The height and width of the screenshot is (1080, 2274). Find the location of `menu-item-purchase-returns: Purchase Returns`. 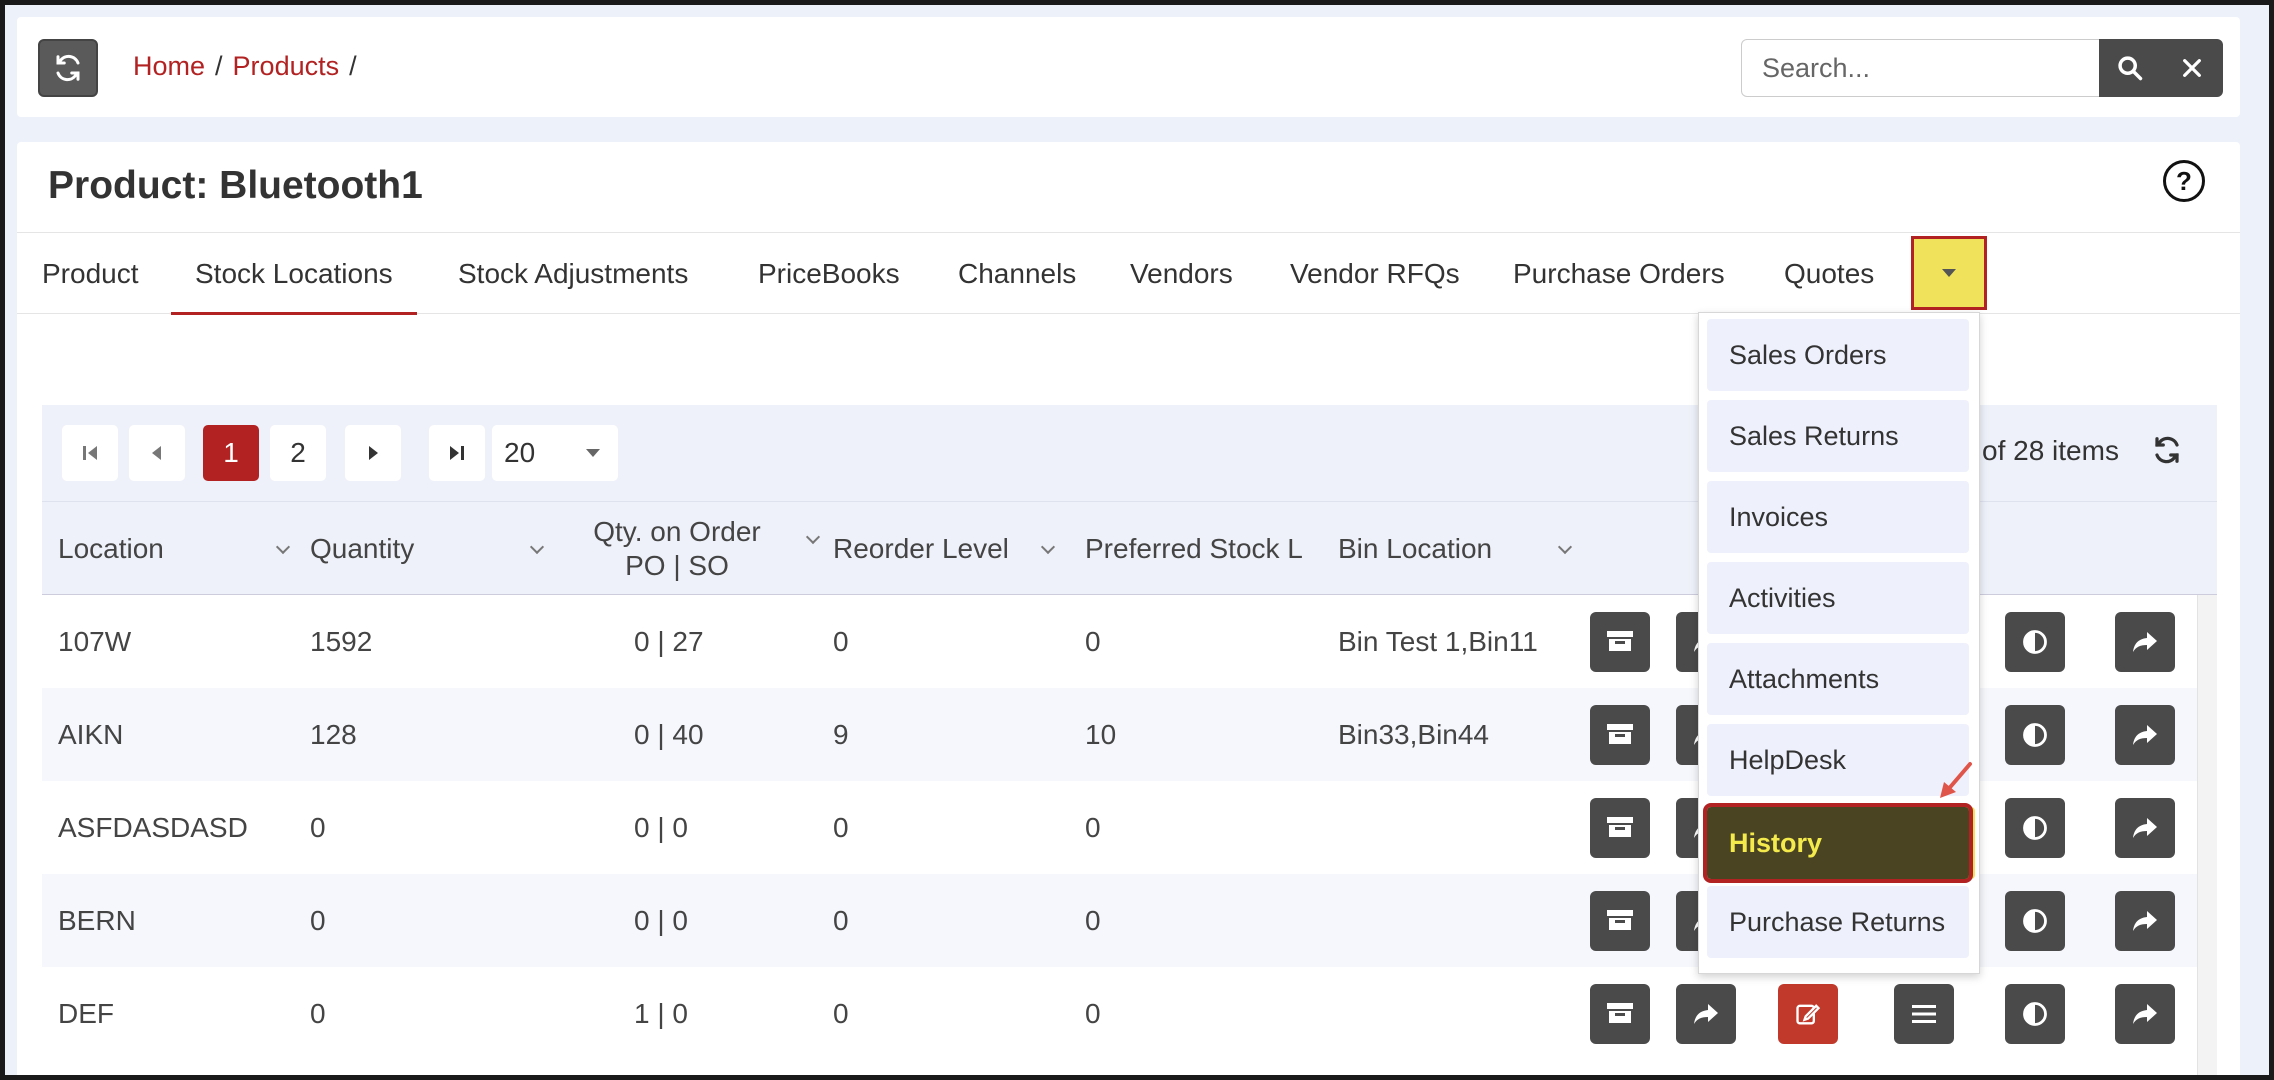

menu-item-purchase-returns: Purchase Returns is located at coordinates (1838, 922).